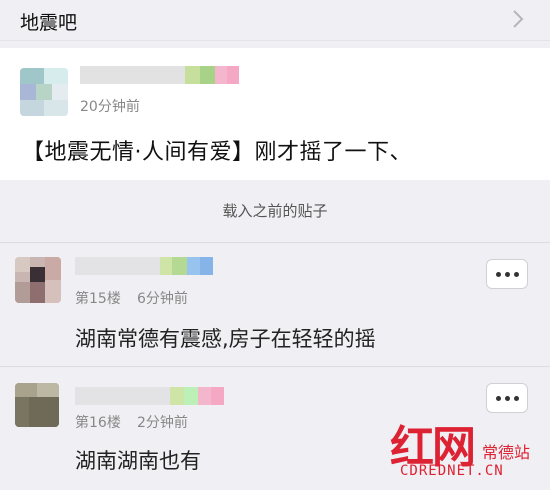 The width and height of the screenshot is (550, 490). What do you see at coordinates (518, 19) in the screenshot?
I see `chevron-right-icon` at bounding box center [518, 19].